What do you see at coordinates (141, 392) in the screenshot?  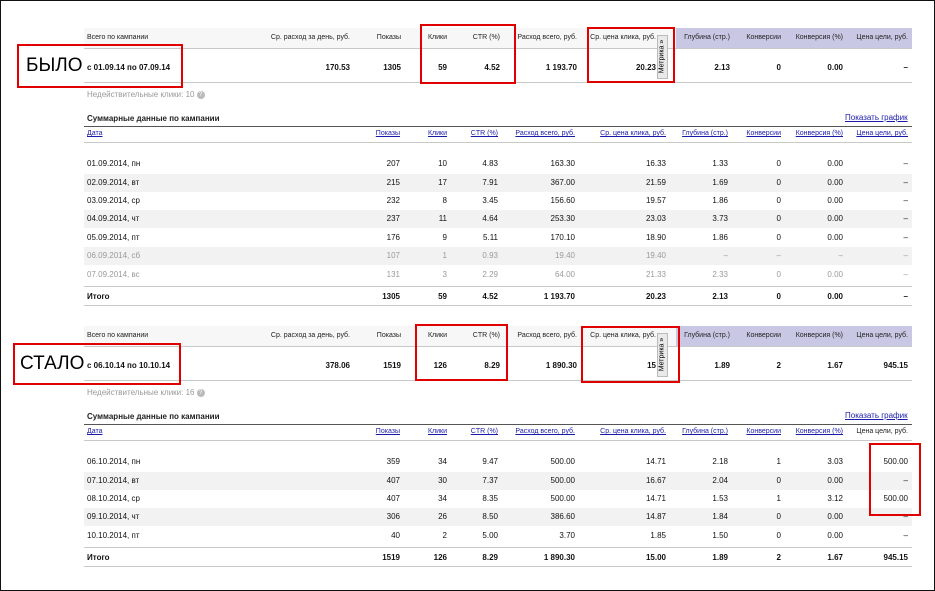 I see `invalid-clicks-text: Недействительные клики: 16` at bounding box center [141, 392].